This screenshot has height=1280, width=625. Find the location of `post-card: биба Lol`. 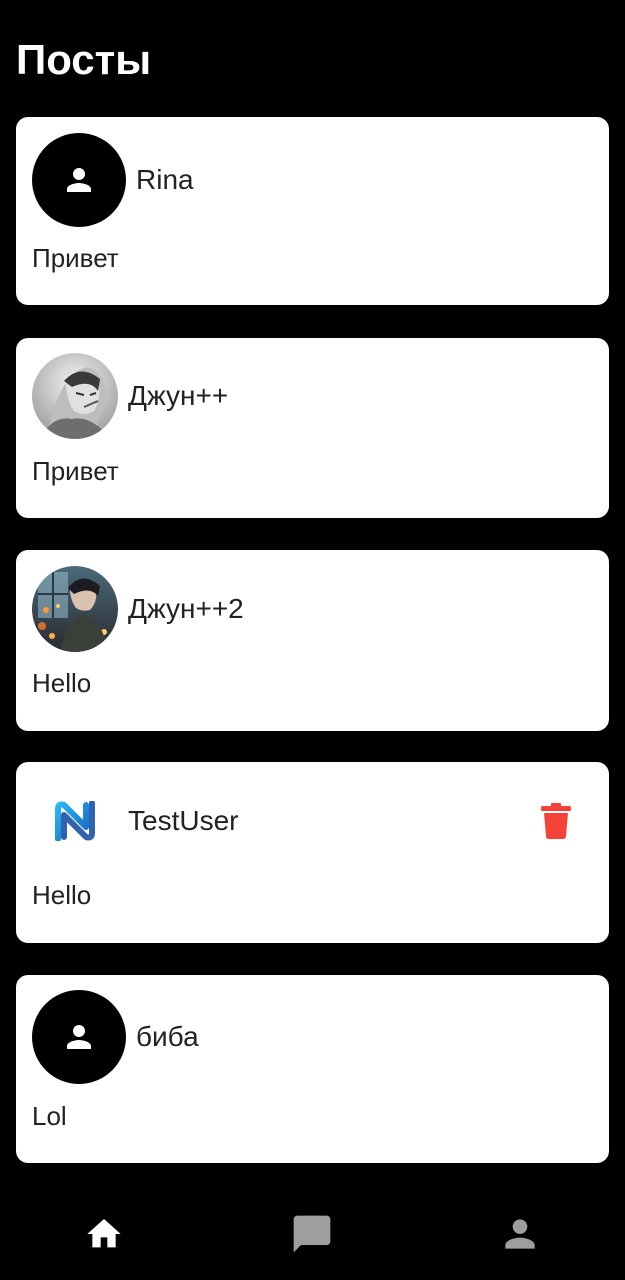

post-card: биба Lol is located at coordinates (312, 1069).